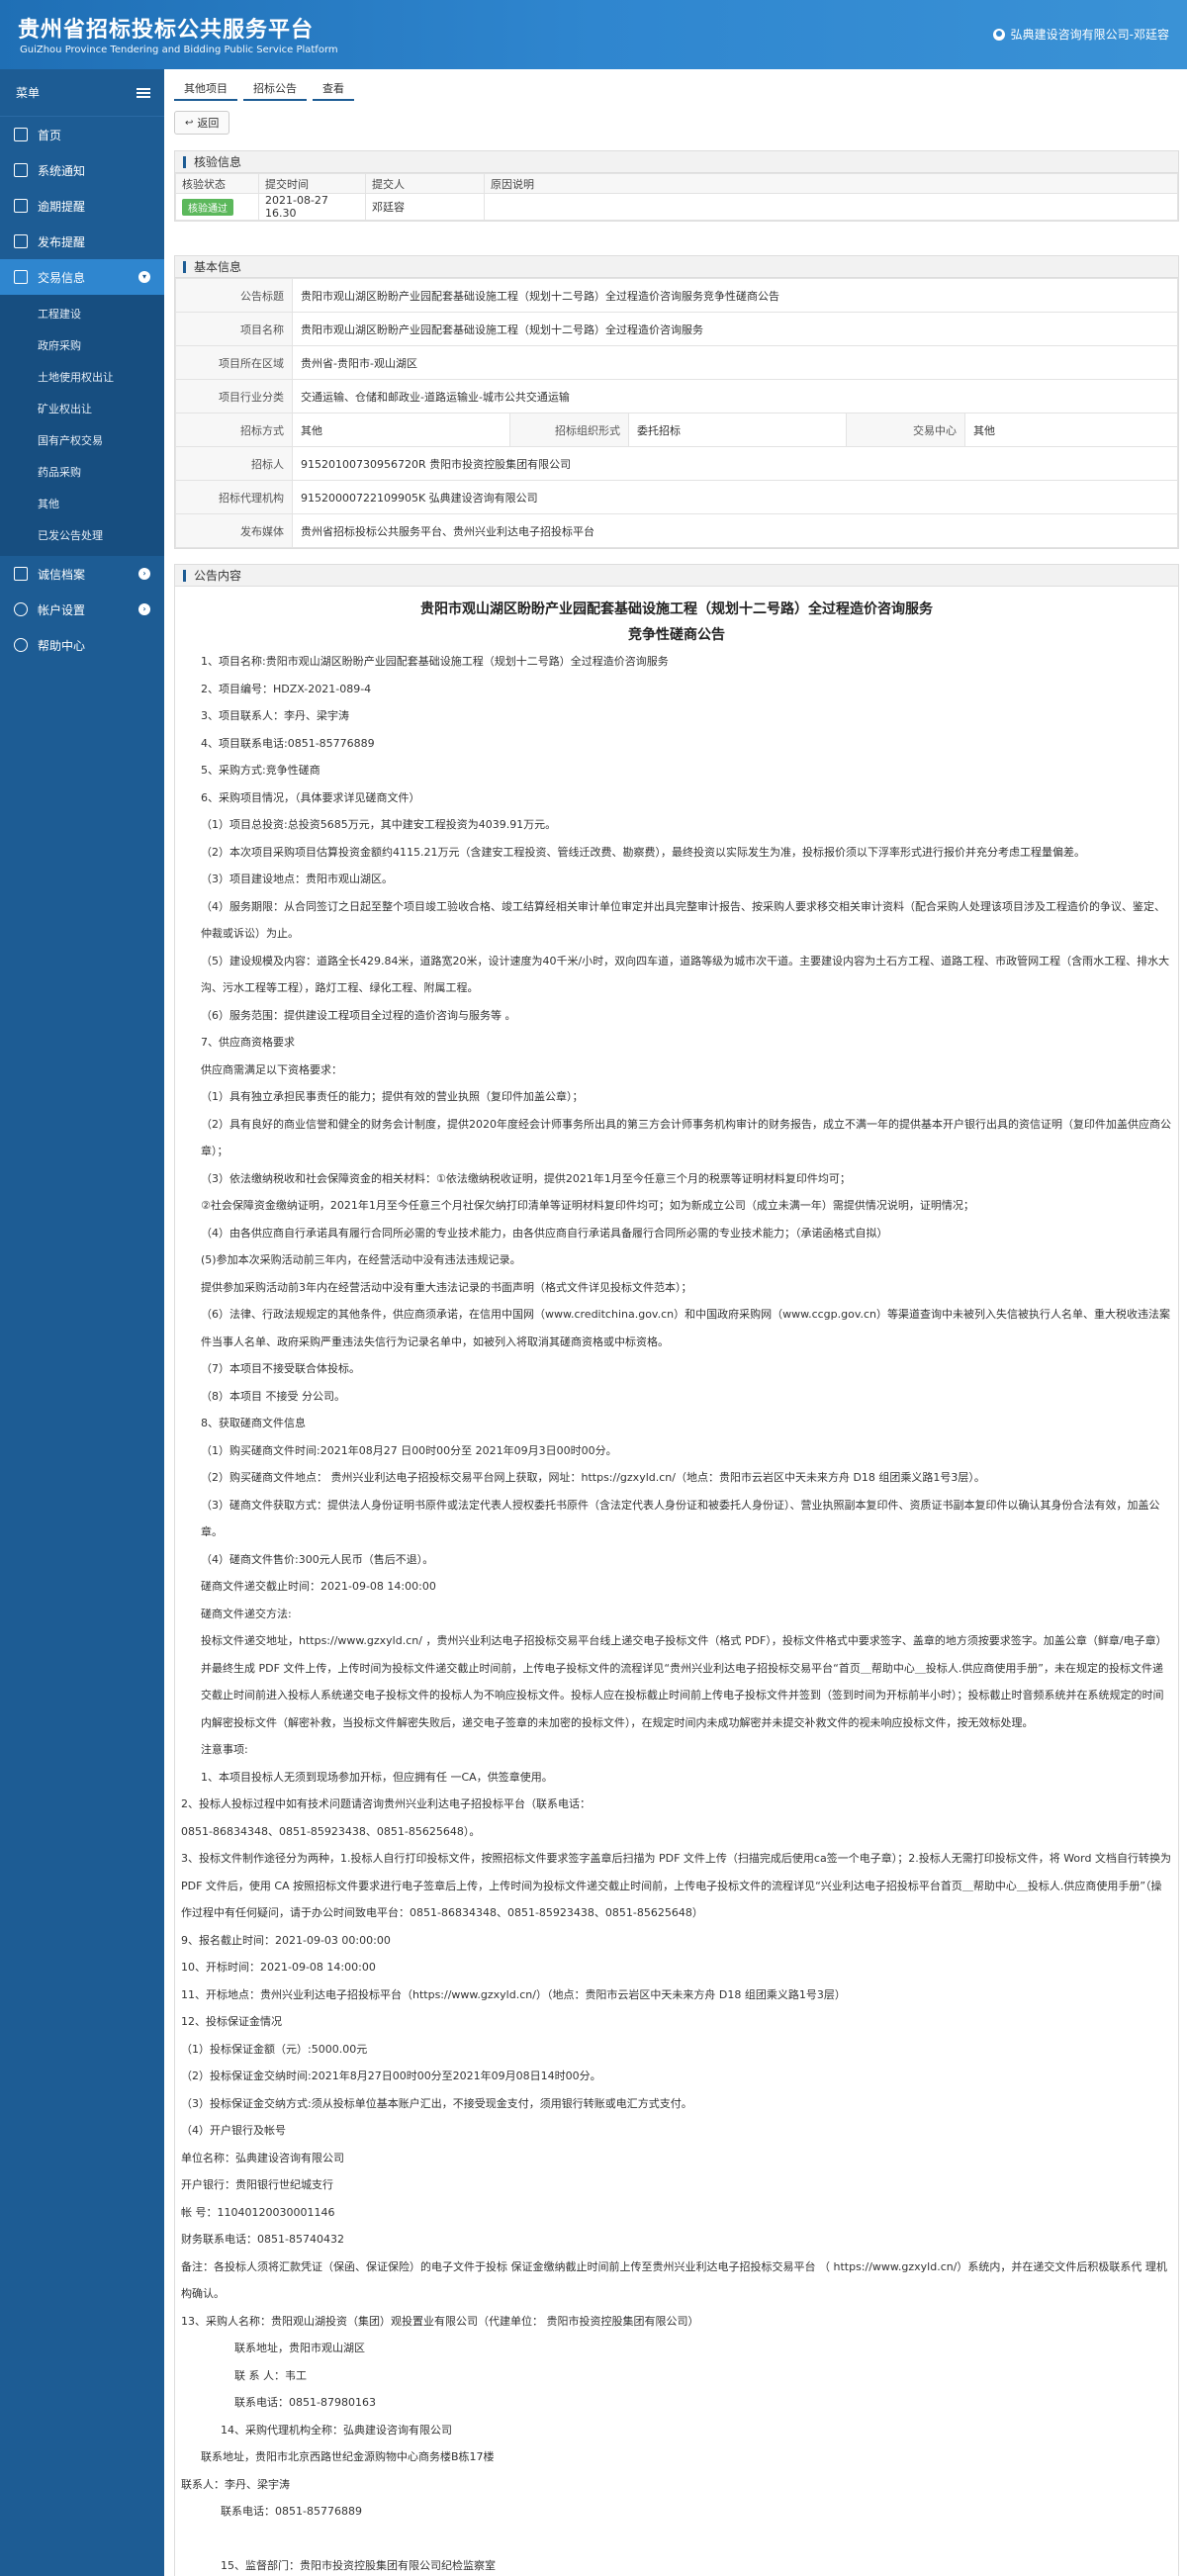 The width and height of the screenshot is (1187, 2576). What do you see at coordinates (166, 31) in the screenshot?
I see `site-title: 贵州省招标投标公共服务平台` at bounding box center [166, 31].